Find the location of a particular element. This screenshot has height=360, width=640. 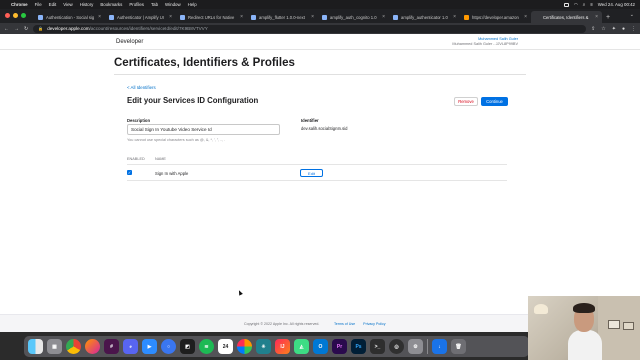

maximize-window-icon is located at coordinates (23, 15).